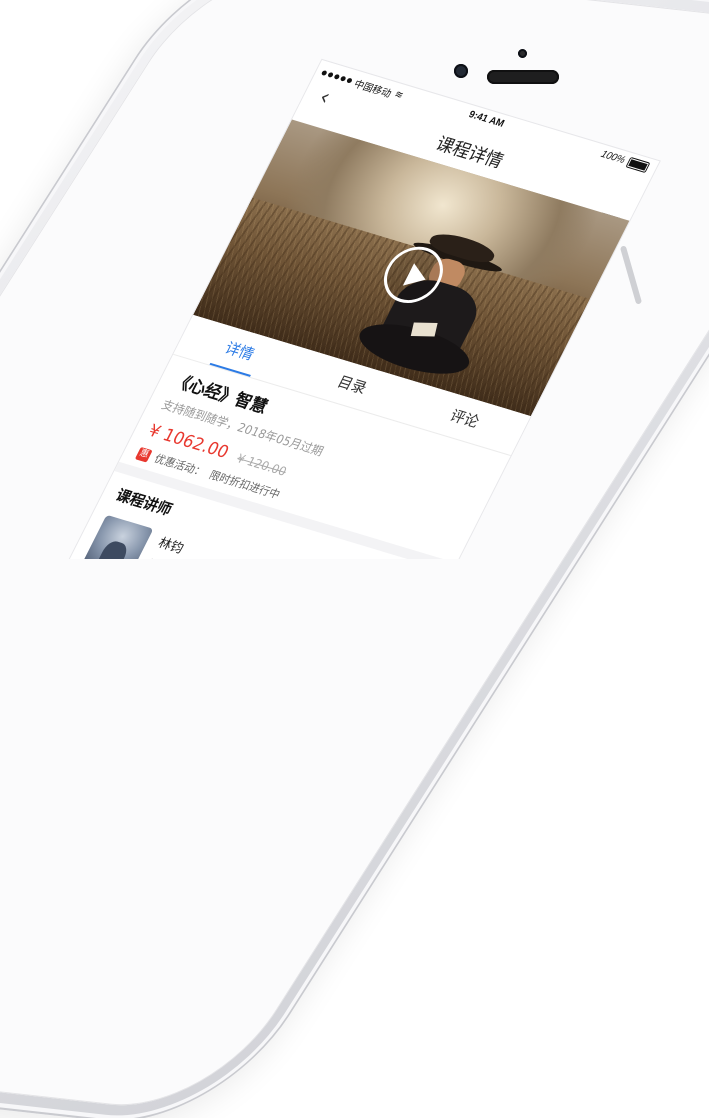 The image size is (709, 1118). What do you see at coordinates (461, 71) in the screenshot?
I see `front-camera-icon` at bounding box center [461, 71].